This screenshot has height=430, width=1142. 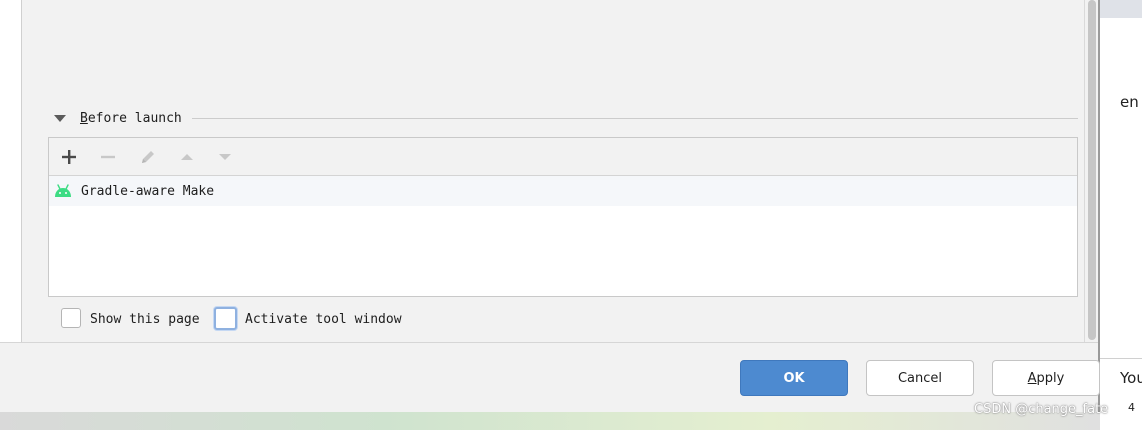 I want to click on move-down-button, so click(x=225, y=157).